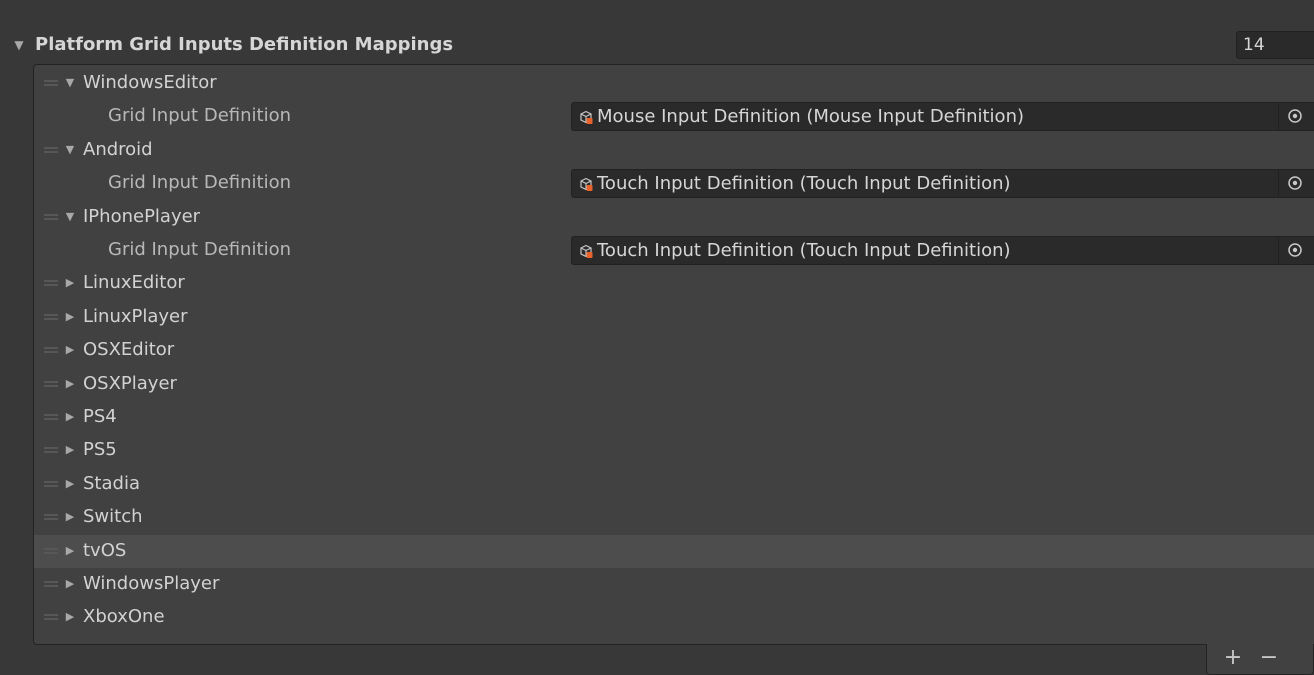 This screenshot has height=675, width=1314. Describe the element at coordinates (1275, 45) in the screenshot. I see `array-size-field: 14` at that location.